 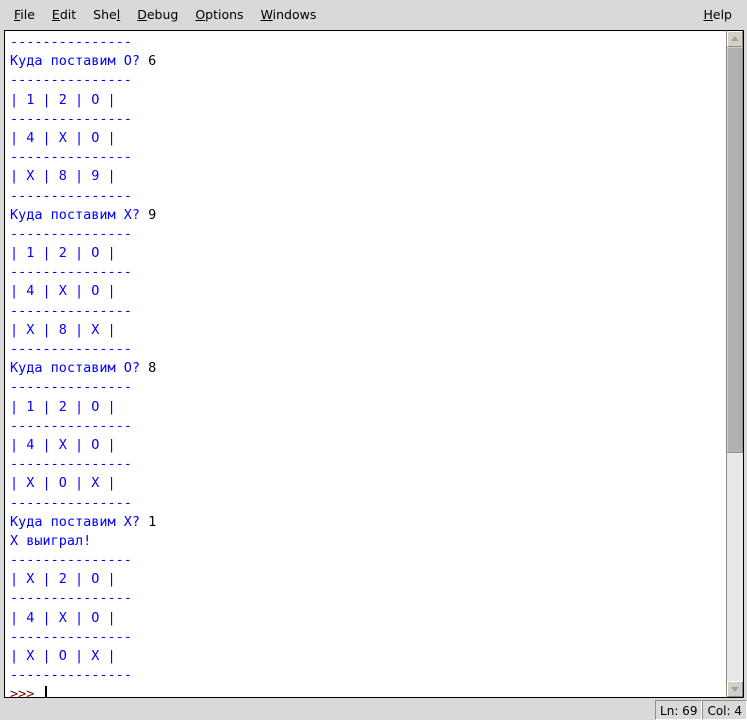 I want to click on menu-item-edit-accel: E, so click(x=55, y=14).